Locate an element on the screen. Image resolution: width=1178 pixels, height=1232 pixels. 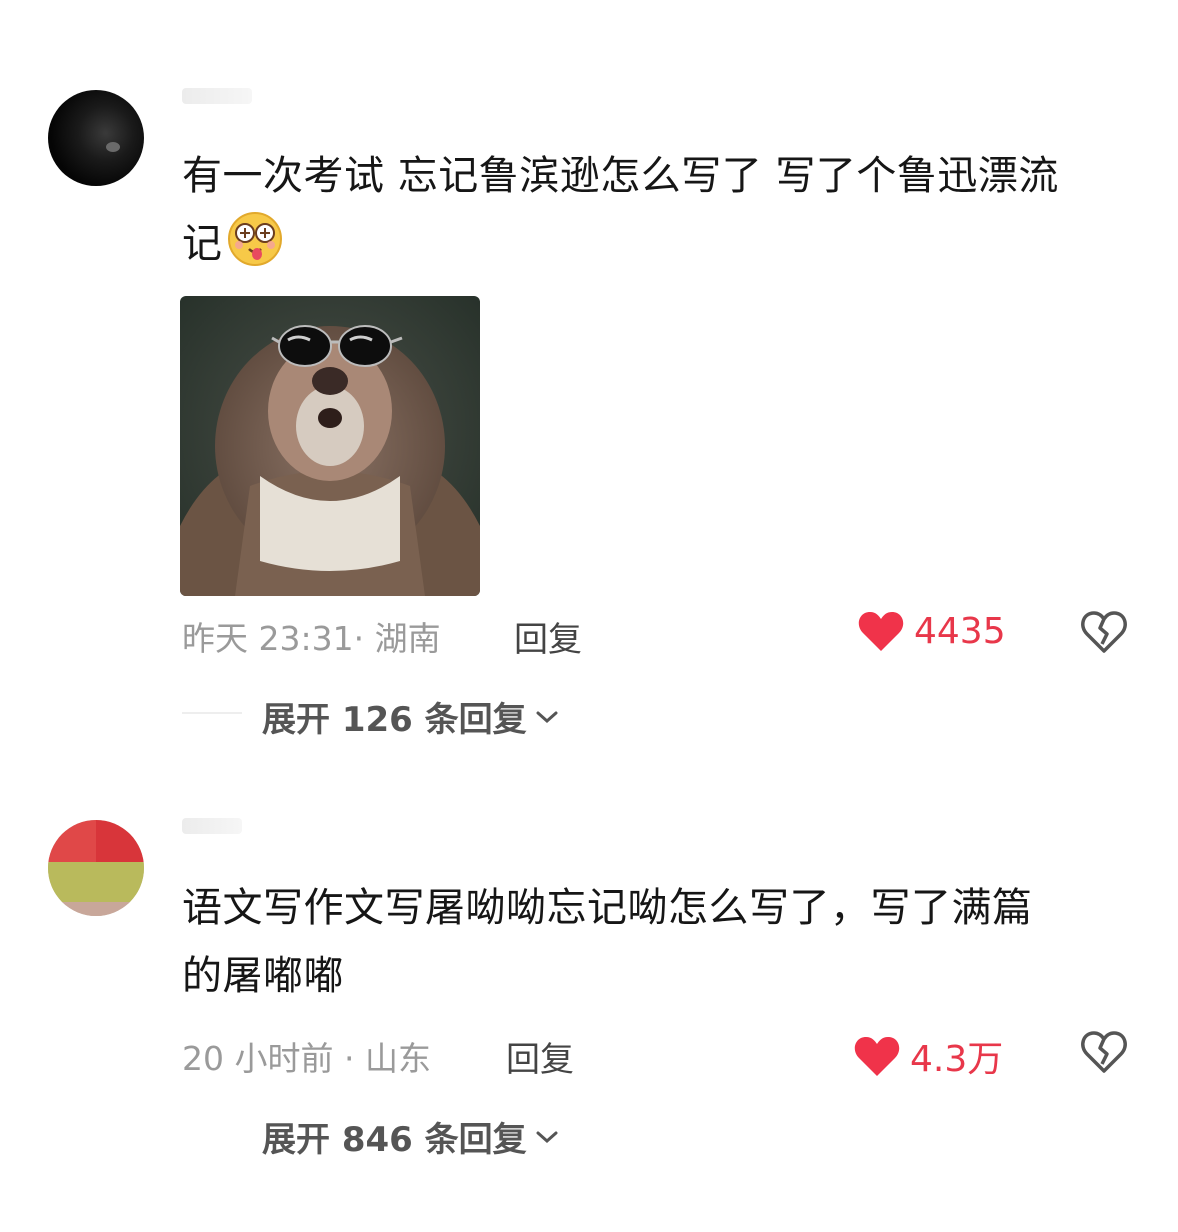
like-button: 4.3万 is located at coordinates (928, 1056).